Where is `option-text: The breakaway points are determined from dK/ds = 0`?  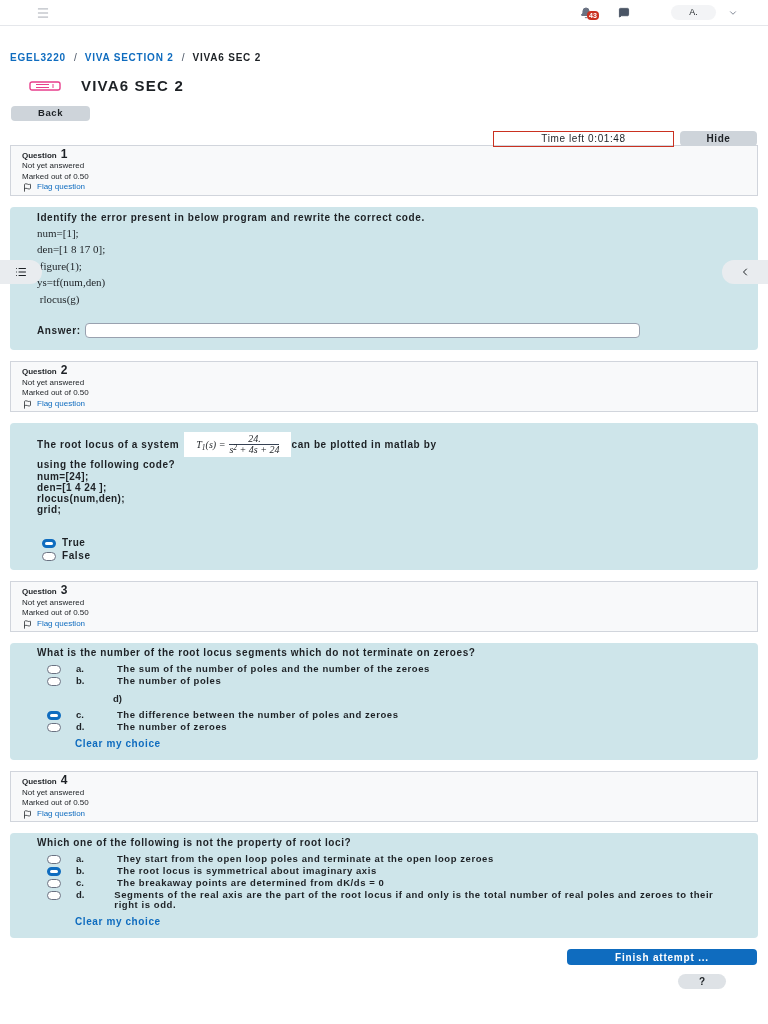 option-text: The breakaway points are determined from dK/ds = 0 is located at coordinates (251, 883).